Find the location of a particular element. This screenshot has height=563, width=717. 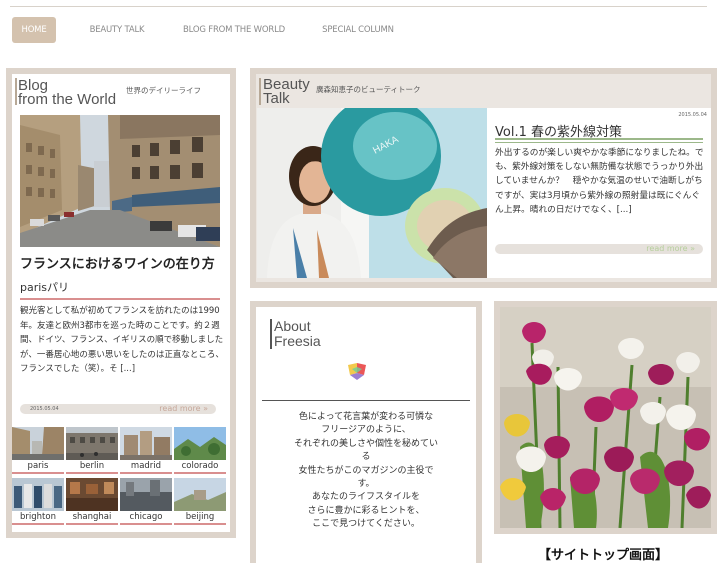

paris-street-photo is located at coordinates (120, 181).